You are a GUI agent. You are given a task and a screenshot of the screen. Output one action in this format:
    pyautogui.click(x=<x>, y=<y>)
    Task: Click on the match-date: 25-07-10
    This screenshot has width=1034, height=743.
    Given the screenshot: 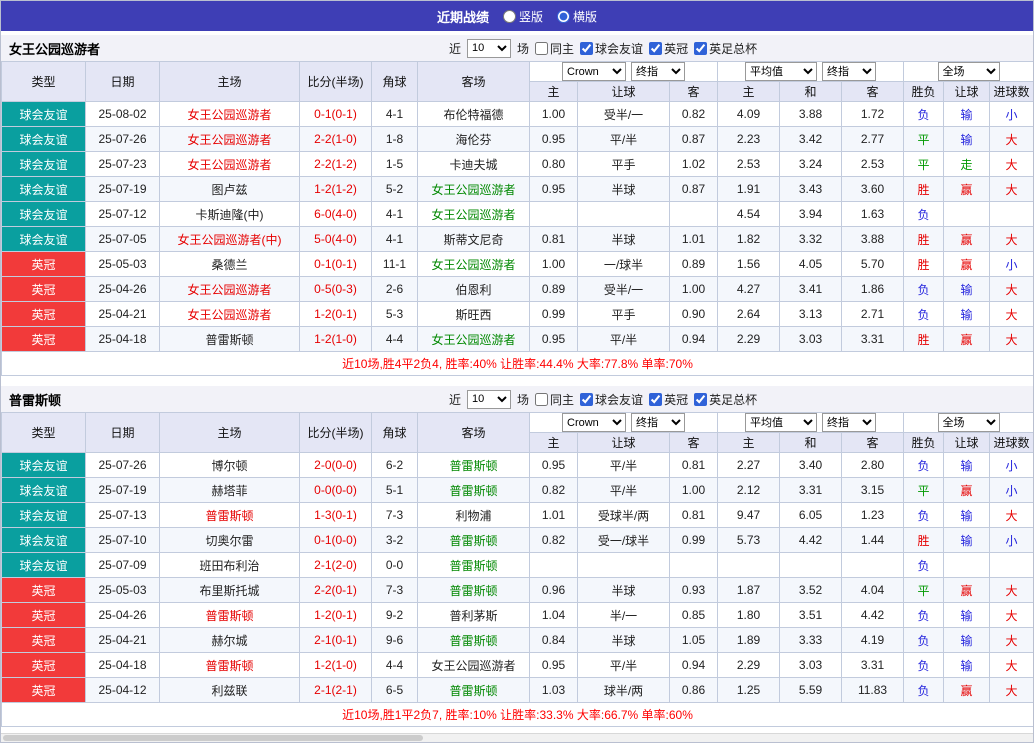 What is the action you would take?
    pyautogui.click(x=122, y=540)
    